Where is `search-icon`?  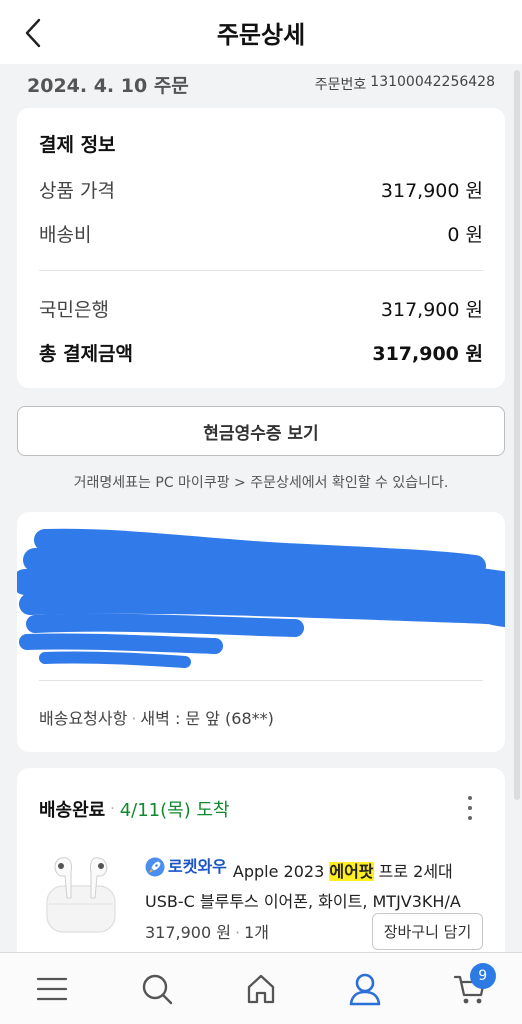 search-icon is located at coordinates (157, 989).